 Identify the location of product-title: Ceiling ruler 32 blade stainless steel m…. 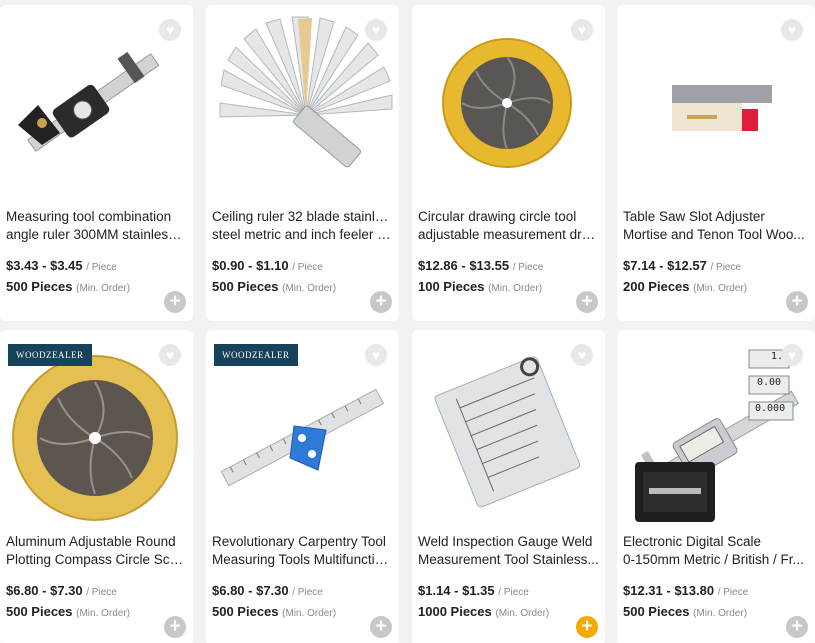
(302, 226).